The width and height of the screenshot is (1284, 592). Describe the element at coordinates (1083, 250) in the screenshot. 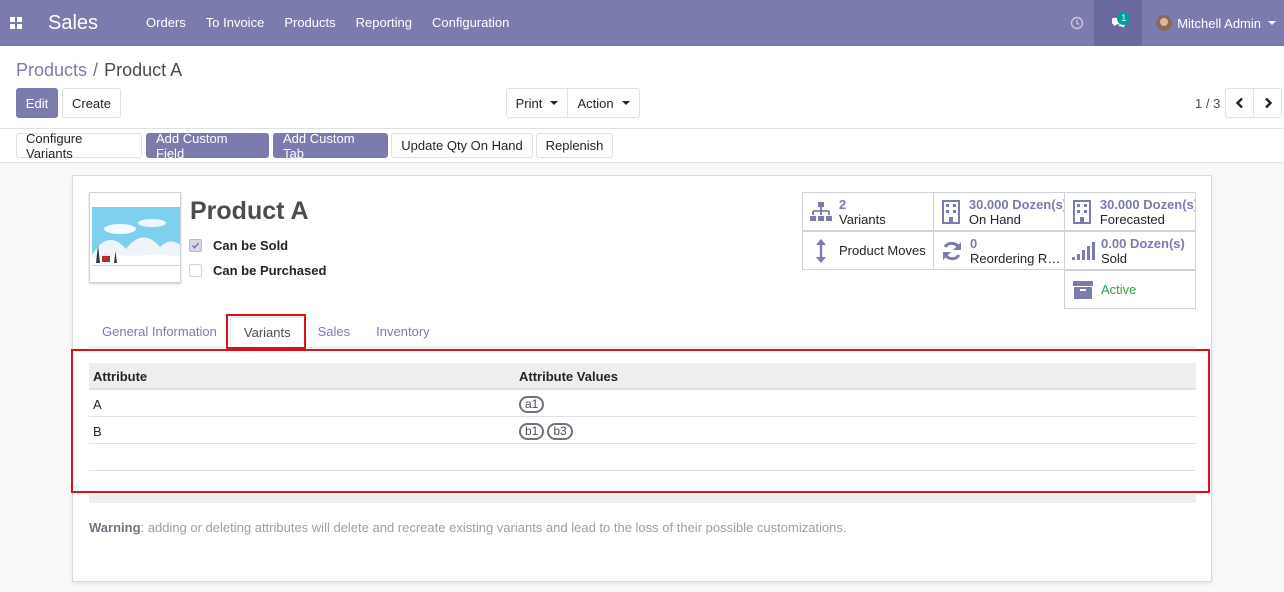

I see `signal-bars-icon` at that location.